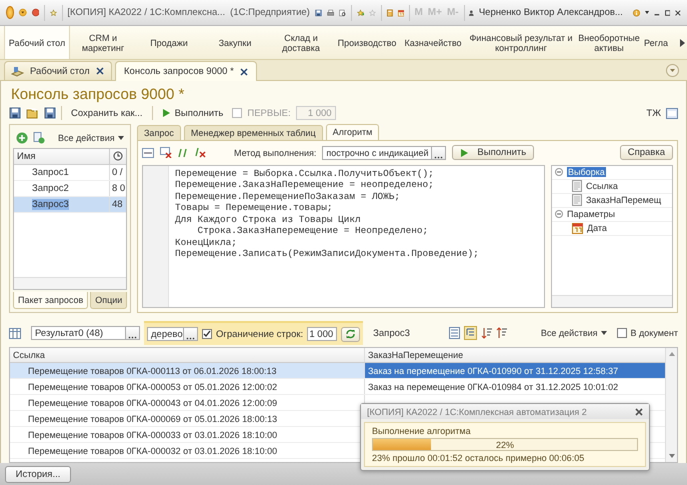  What do you see at coordinates (671, 405) in the screenshot?
I see `vertical-scrollbar` at bounding box center [671, 405].